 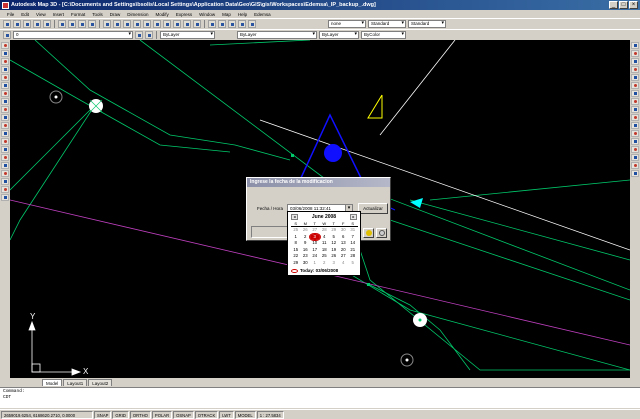 What do you see at coordinates (139, 34) in the screenshot?
I see `make-current-icon` at bounding box center [139, 34].